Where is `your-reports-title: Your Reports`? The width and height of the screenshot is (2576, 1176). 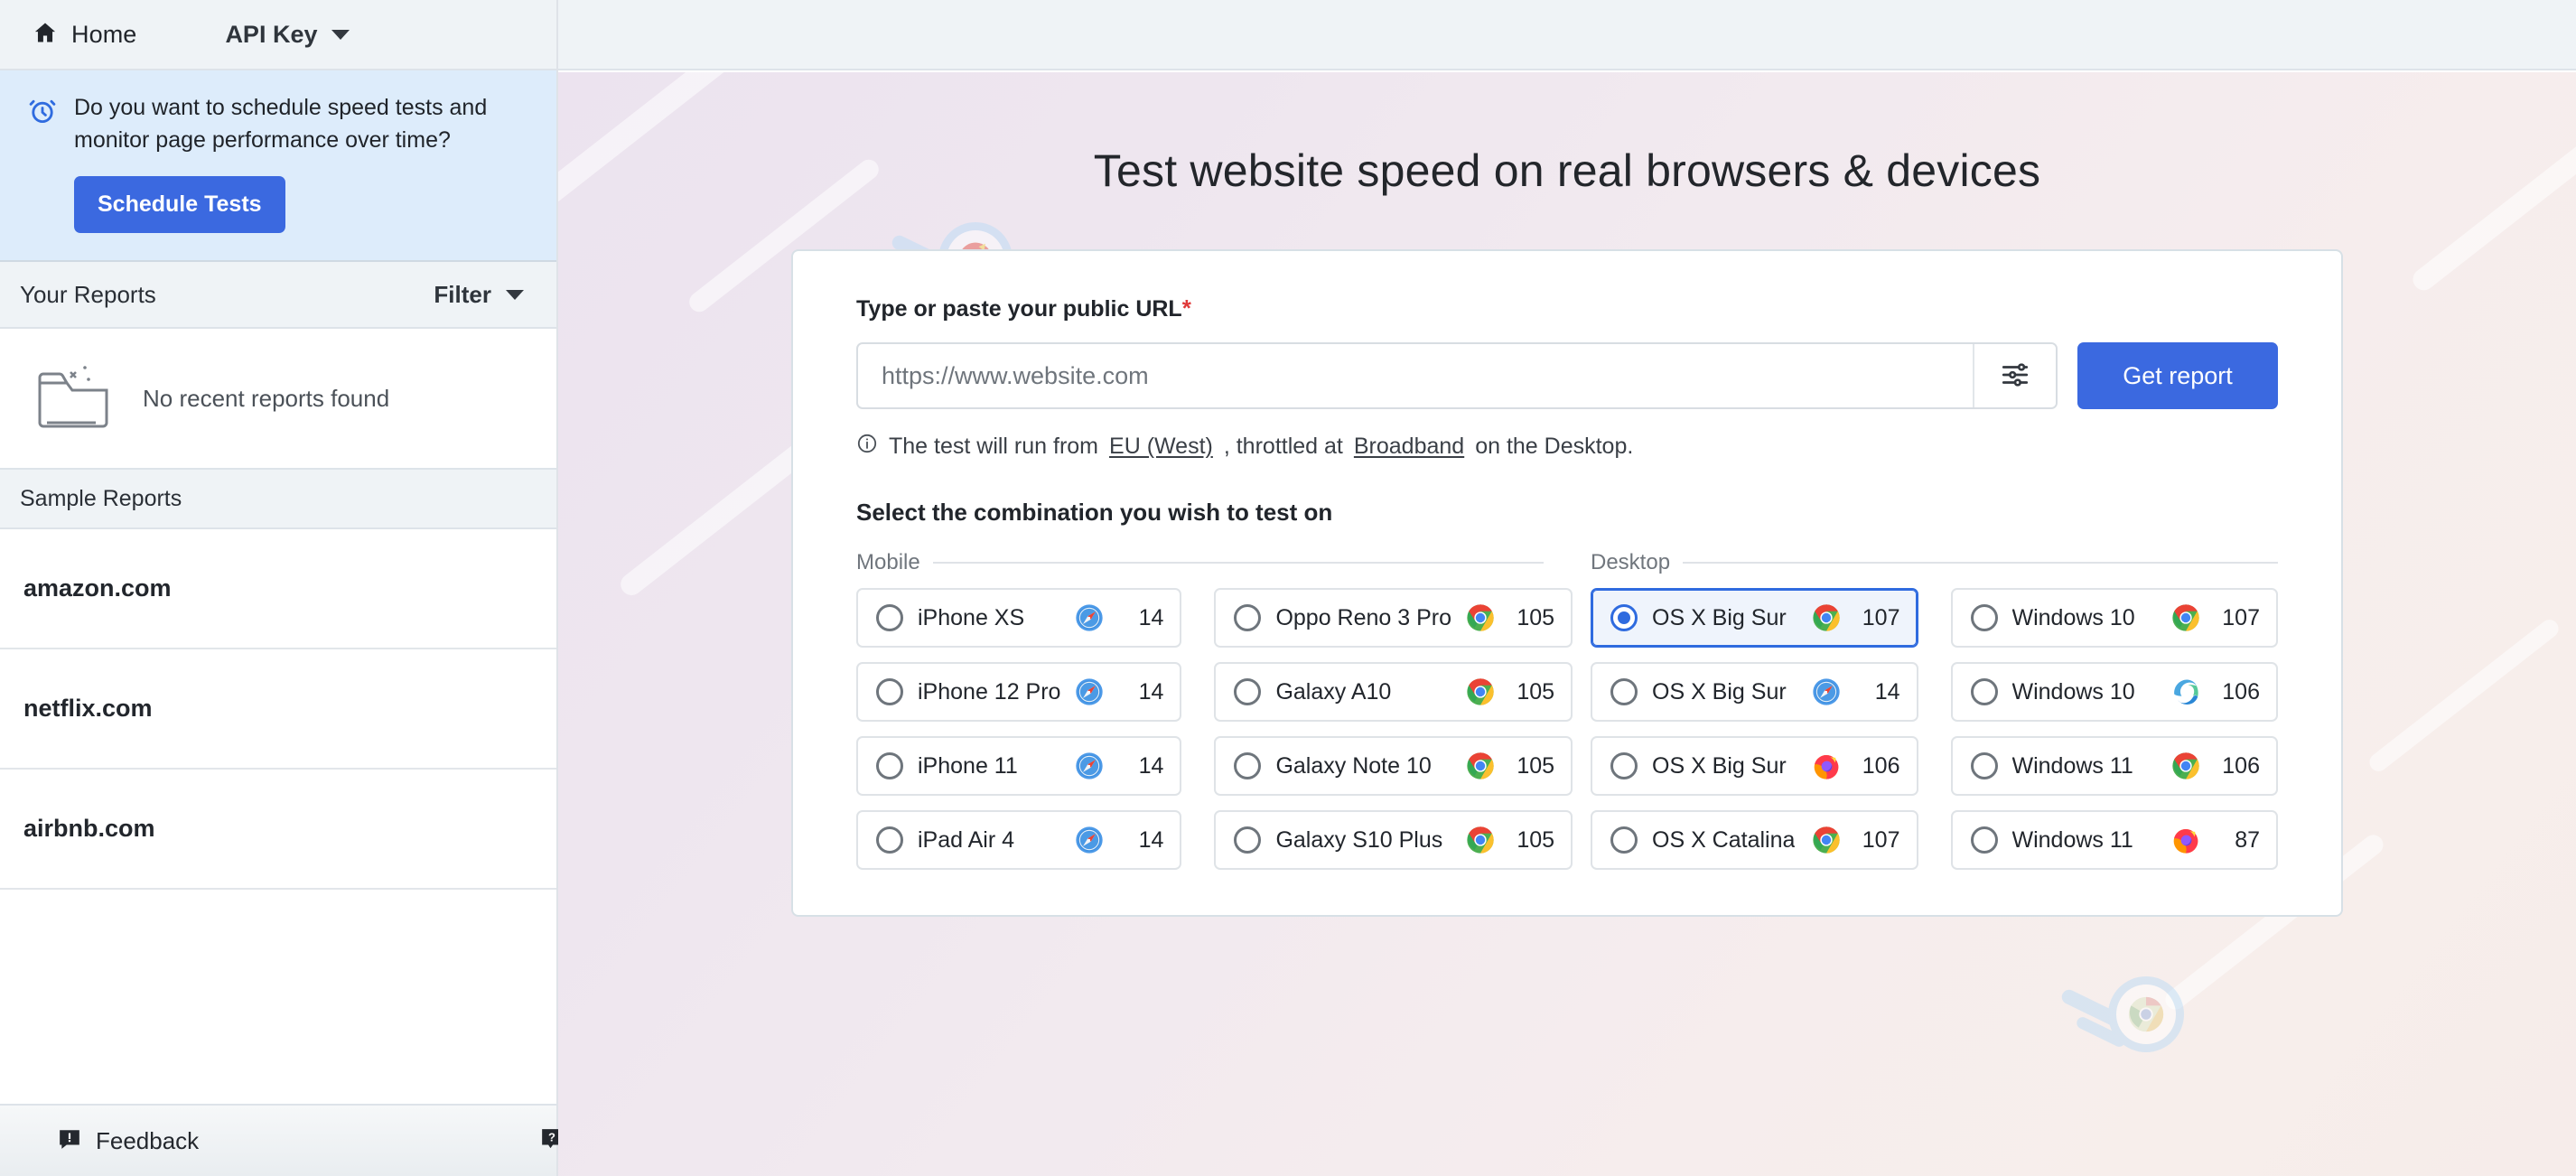 your-reports-title: Your Reports is located at coordinates (88, 294).